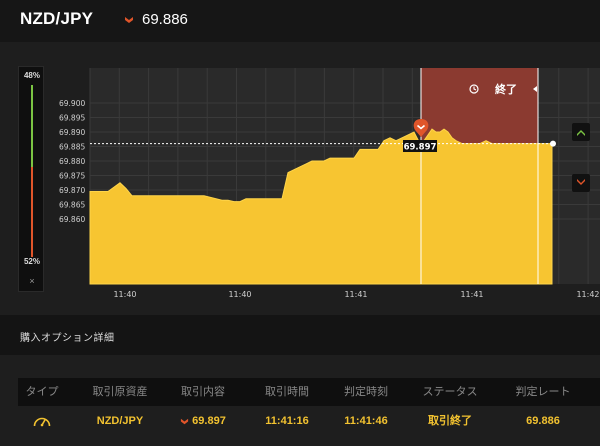 Image resolution: width=600 pixels, height=446 pixels. What do you see at coordinates (31, 261) in the screenshot?
I see `gauge-bottom-pct: 52%` at bounding box center [31, 261].